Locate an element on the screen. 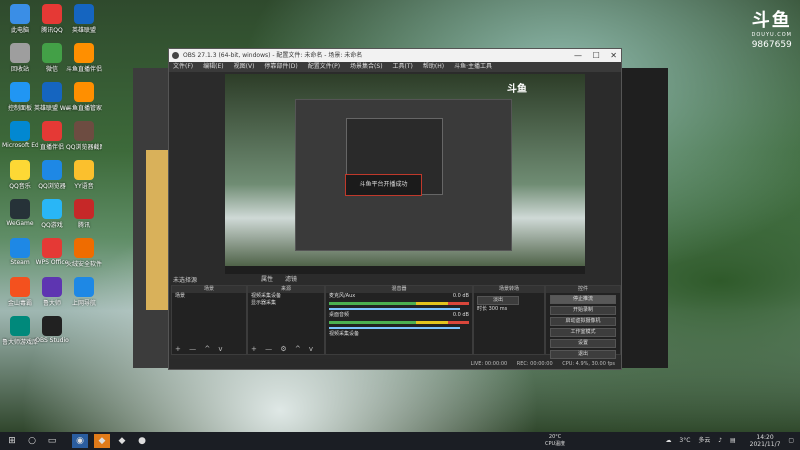  desktop-icon: 回收站 is located at coordinates (20, 58).